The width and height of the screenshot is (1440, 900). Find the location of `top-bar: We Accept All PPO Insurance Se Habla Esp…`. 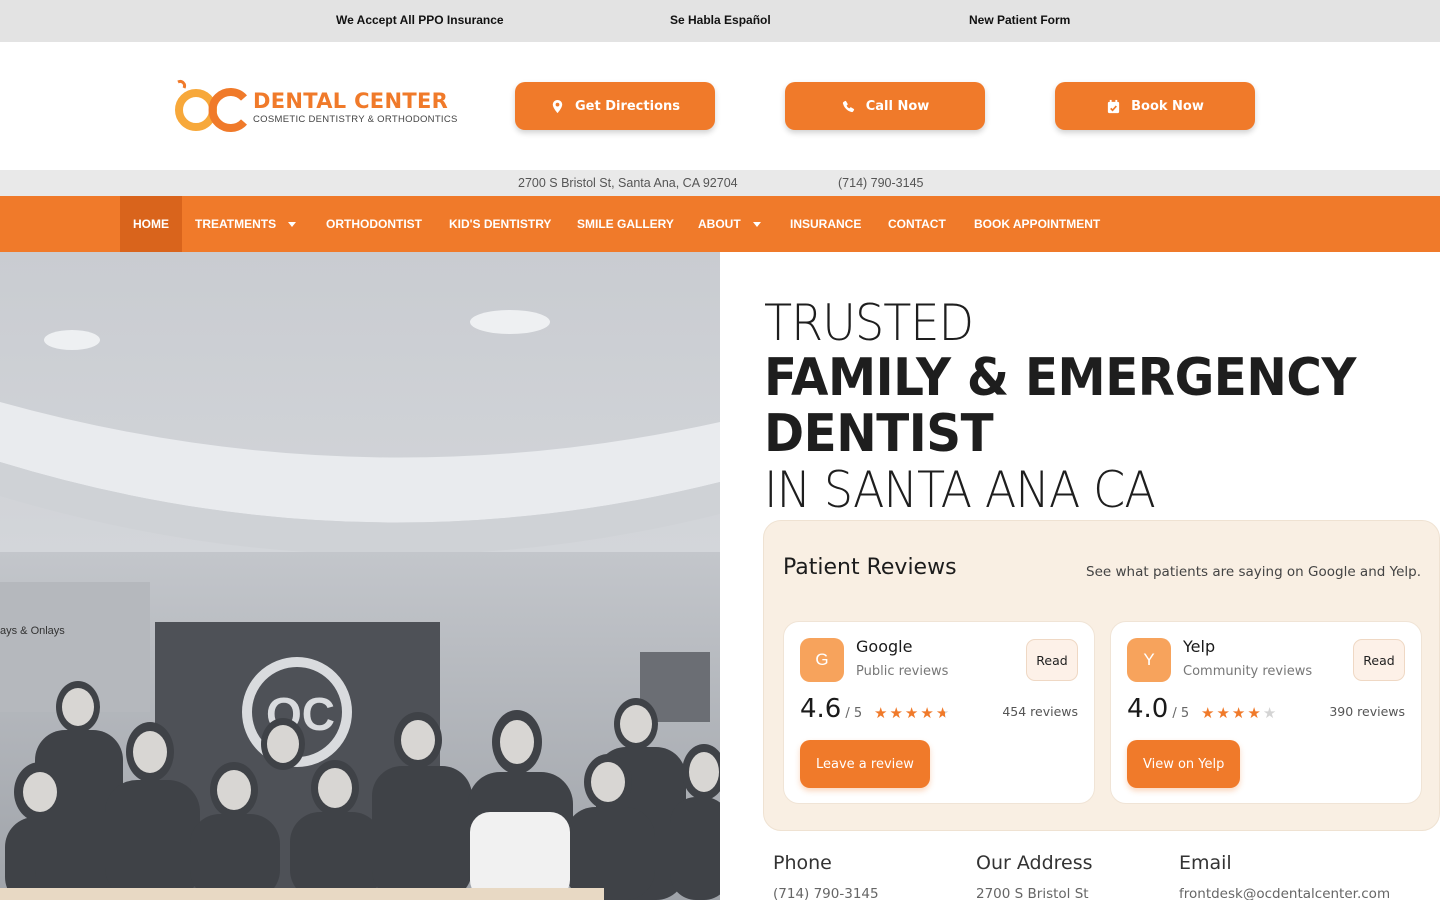

top-bar: We Accept All PPO Insurance Se Habla Esp… is located at coordinates (720, 21).